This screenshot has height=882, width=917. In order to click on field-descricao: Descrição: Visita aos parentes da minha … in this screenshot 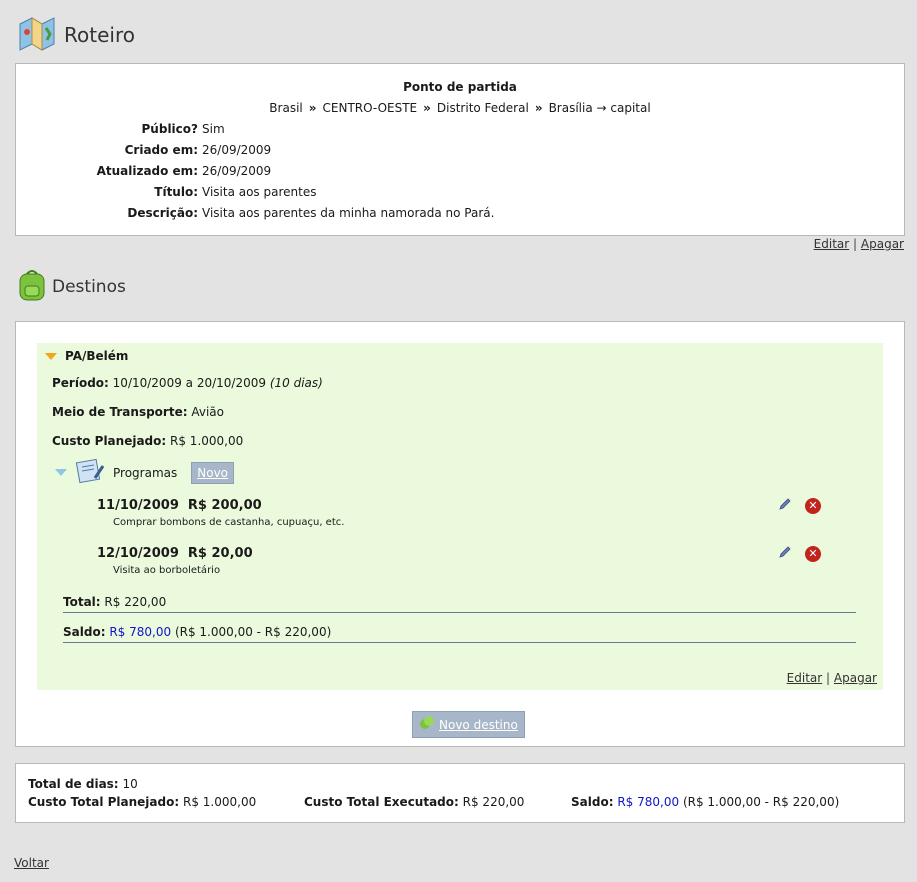, I will do `click(255, 213)`.